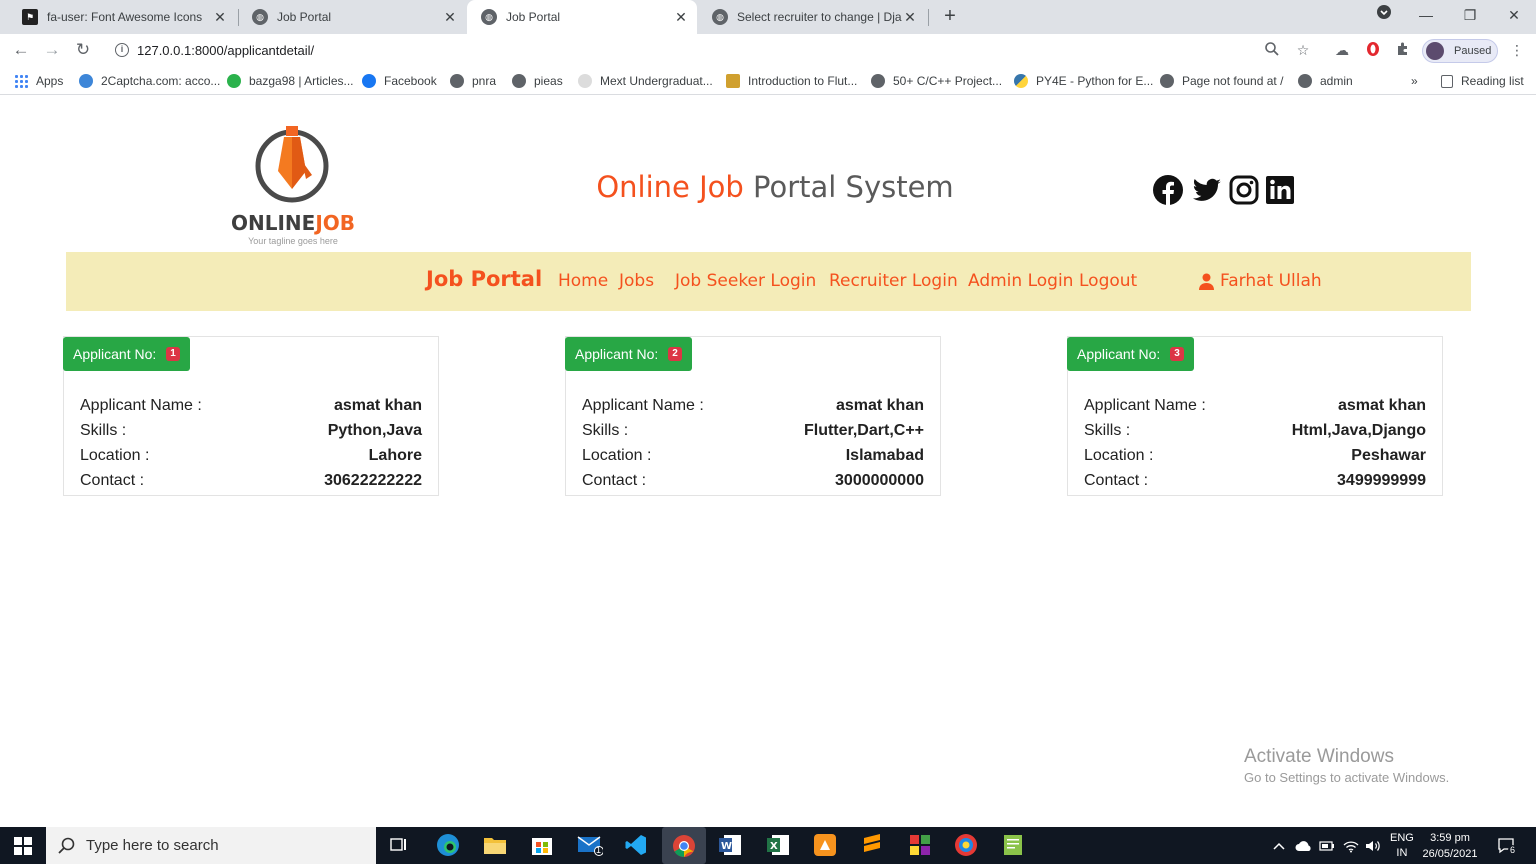  What do you see at coordinates (825, 845) in the screenshot?
I see `app-orange-icon` at bounding box center [825, 845].